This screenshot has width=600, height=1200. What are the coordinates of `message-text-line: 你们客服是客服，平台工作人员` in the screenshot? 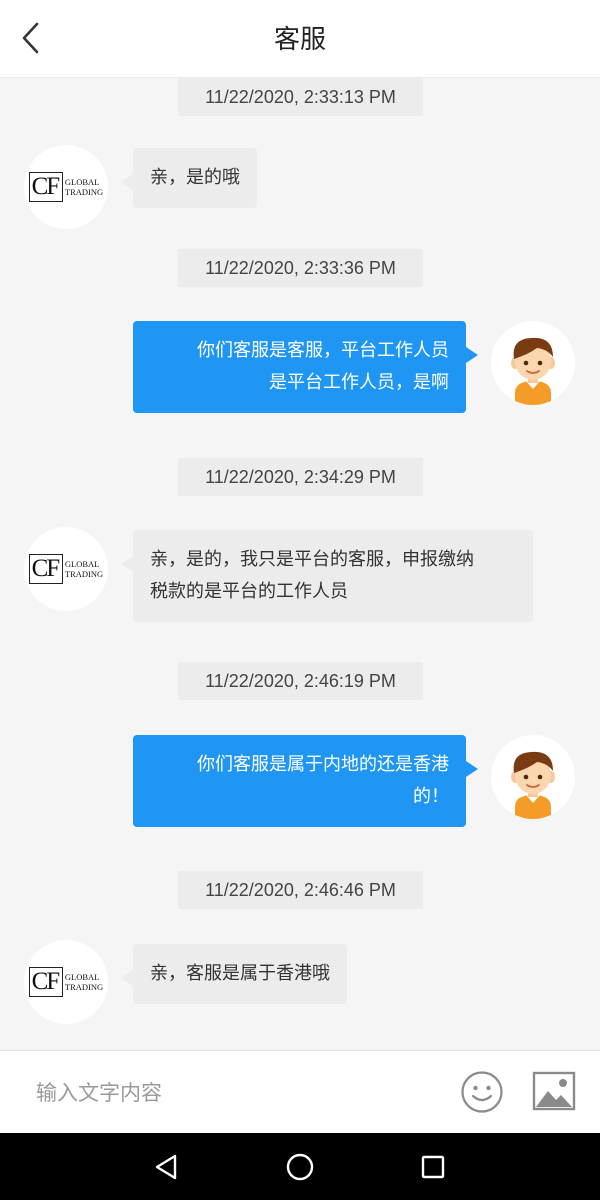 It's located at (323, 350).